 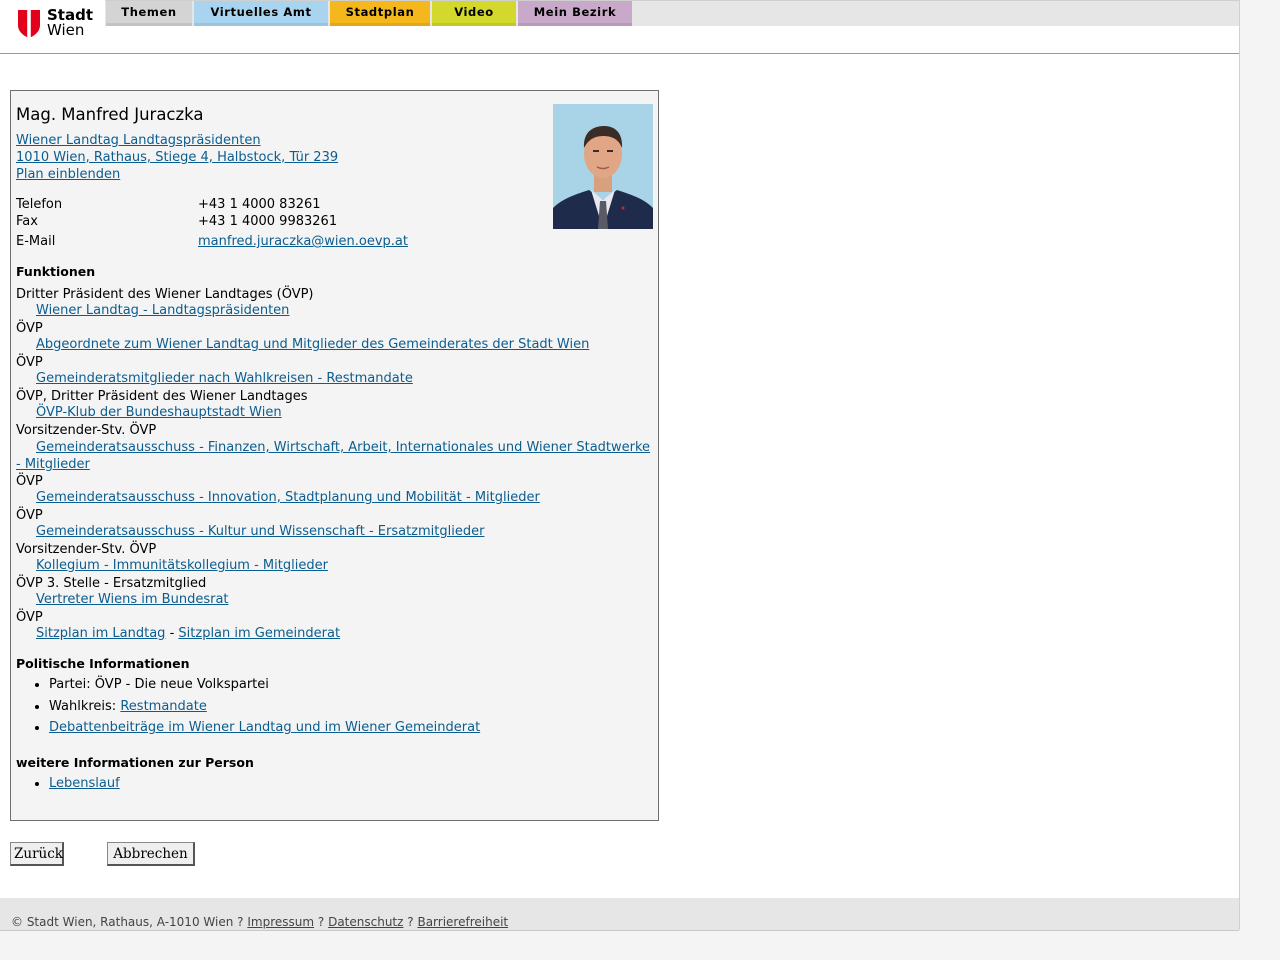 What do you see at coordinates (66, 30) in the screenshot?
I see `logo-line2: Wien` at bounding box center [66, 30].